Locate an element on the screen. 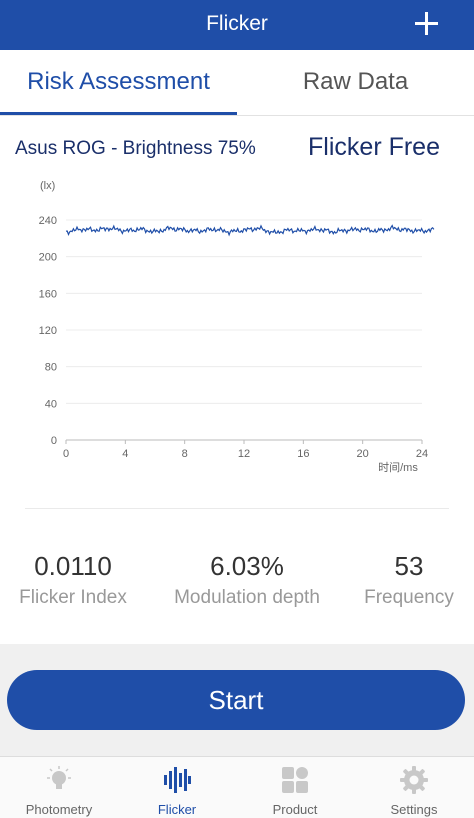 Image resolution: width=474 pixels, height=818 pixels. x-tick-label: 24 is located at coordinates (422, 454).